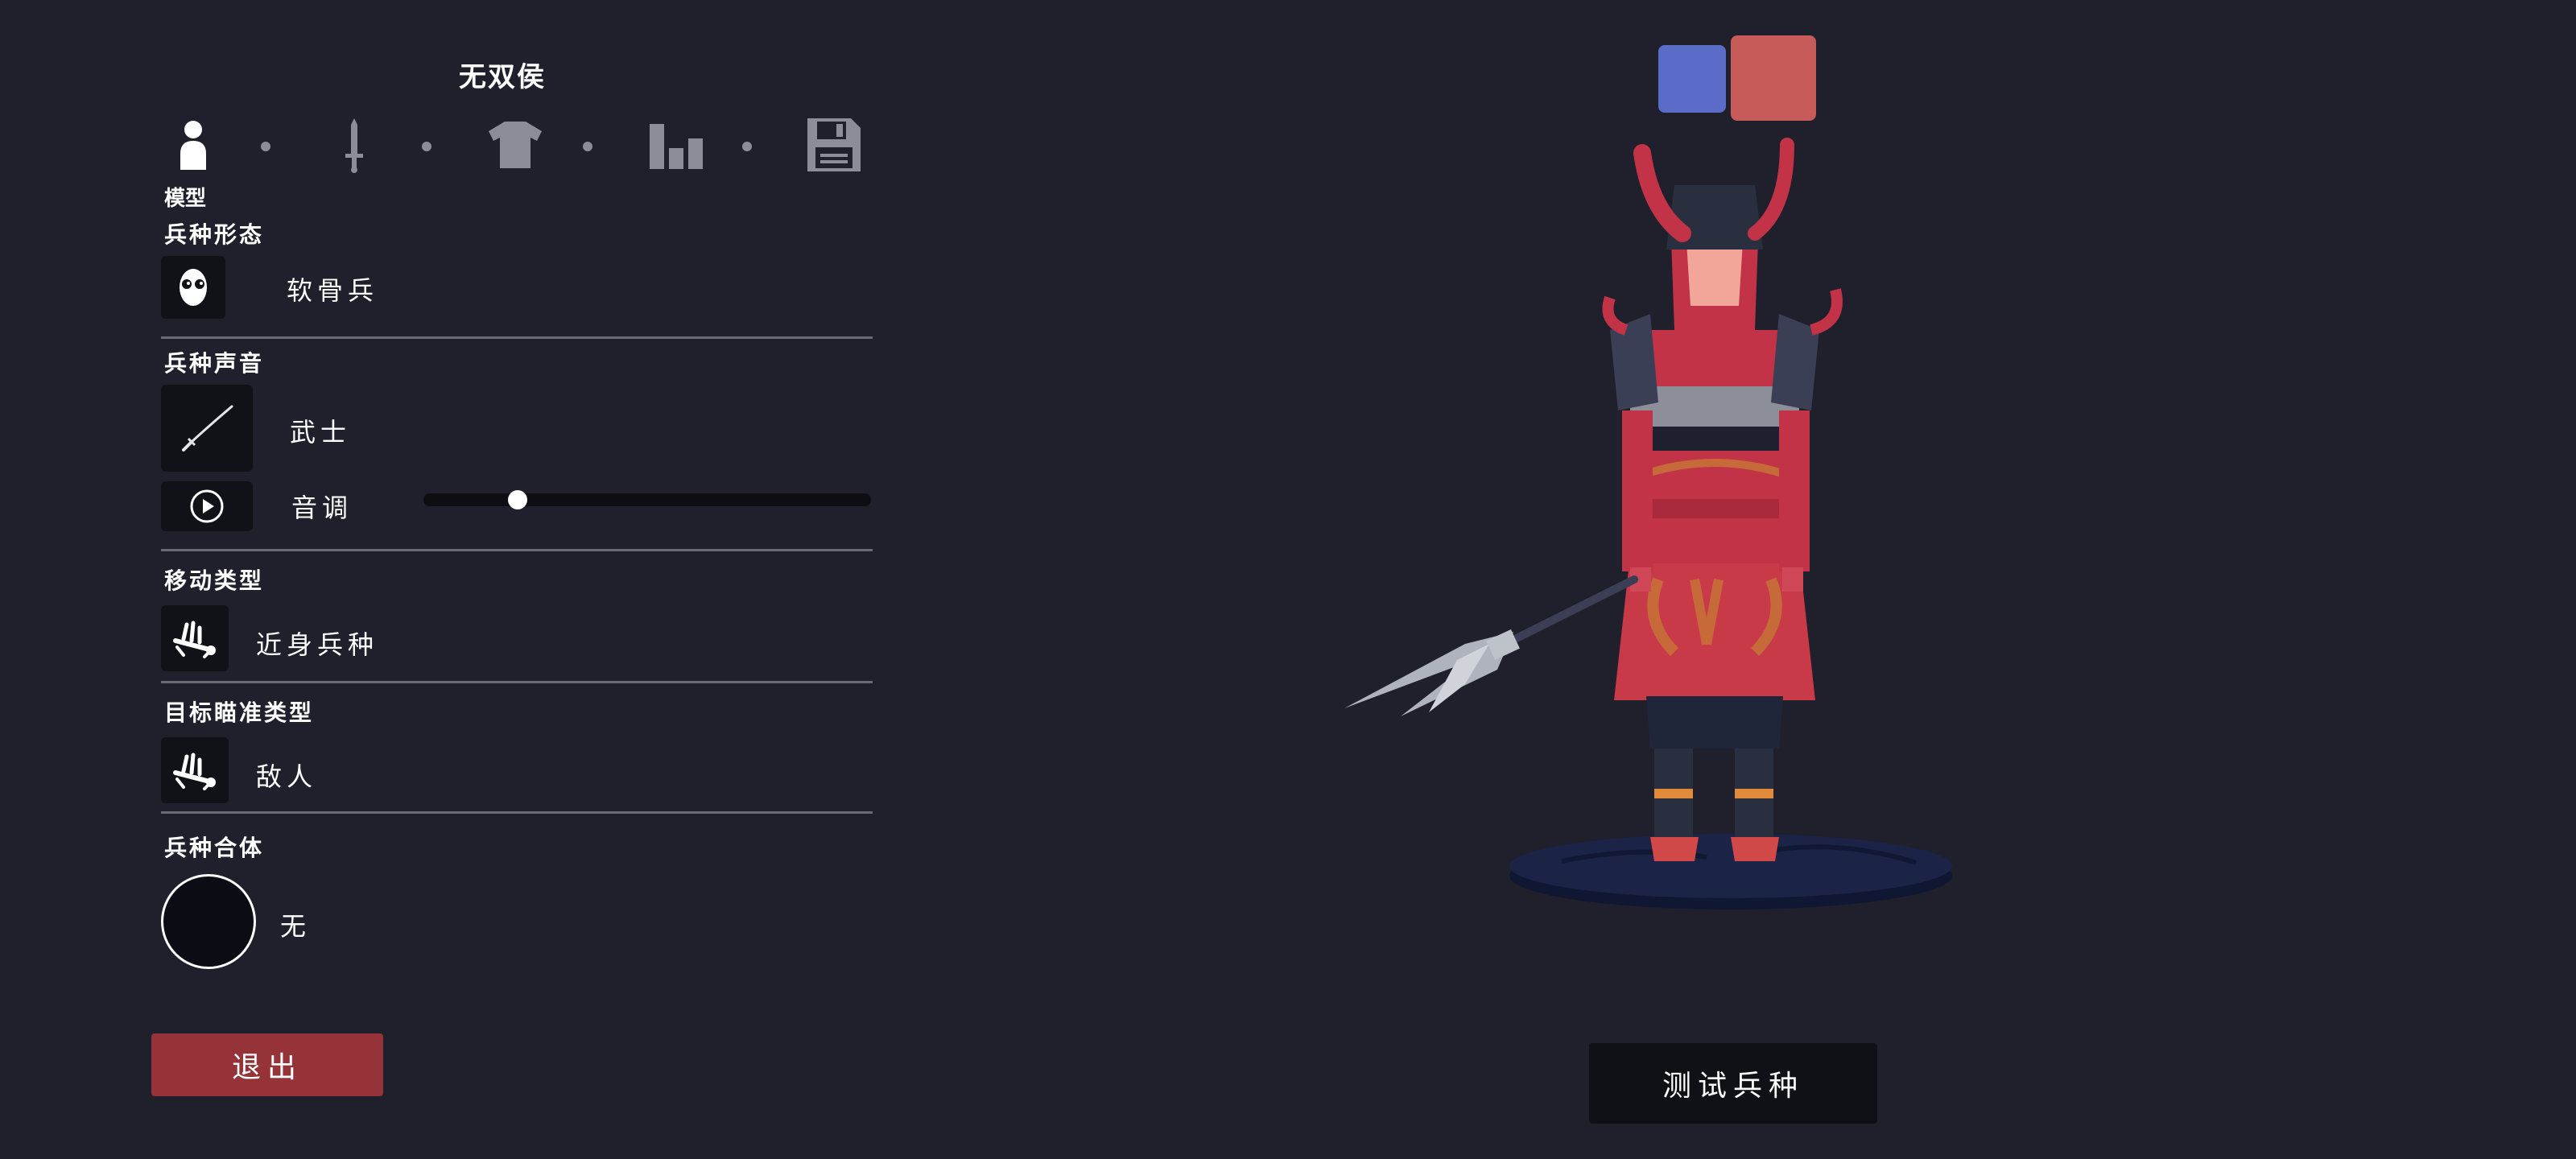 This screenshot has height=1159, width=2576. I want to click on voice-icon-button, so click(207, 428).